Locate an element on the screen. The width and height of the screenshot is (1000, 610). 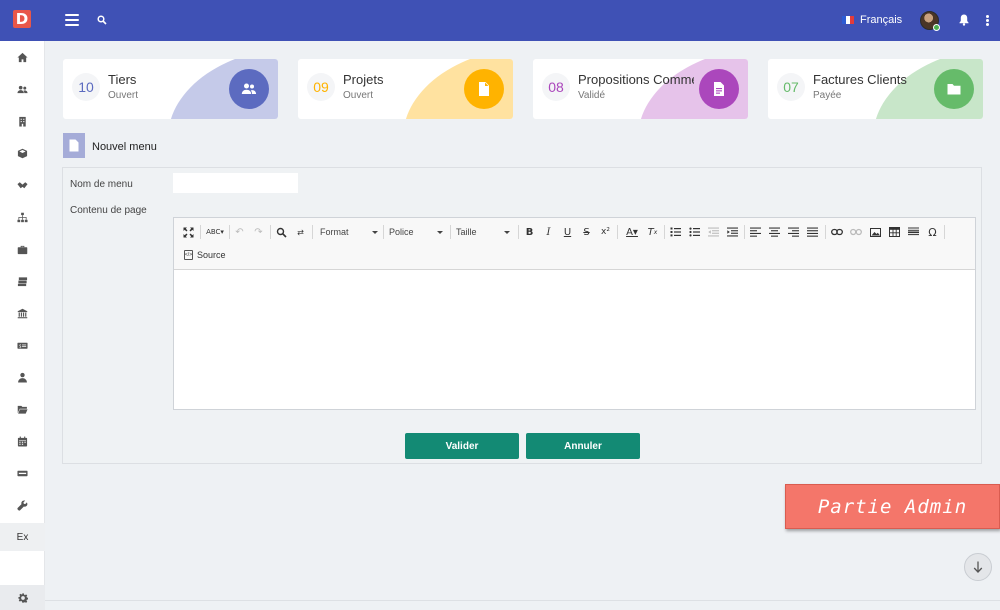
image-icon is located at coordinates (875, 232).